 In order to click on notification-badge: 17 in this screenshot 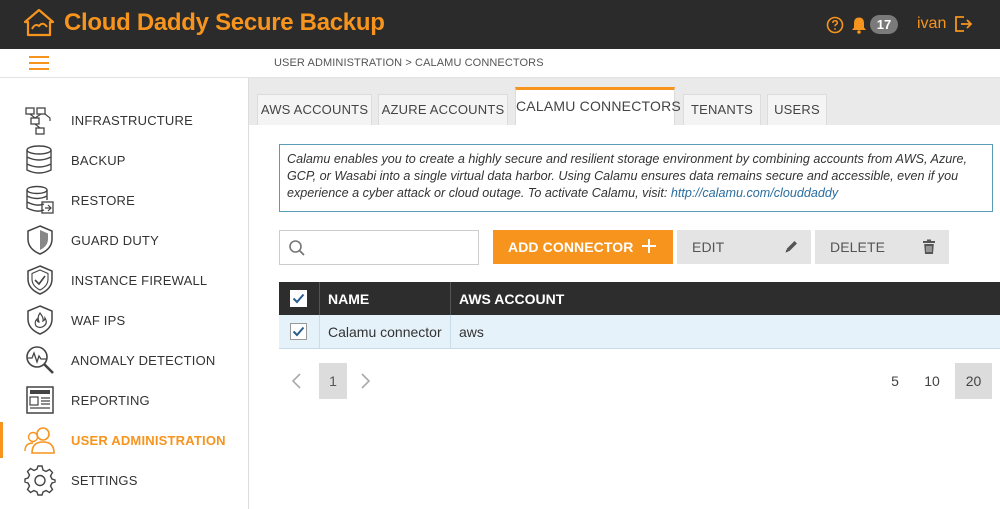, I will do `click(884, 24)`.